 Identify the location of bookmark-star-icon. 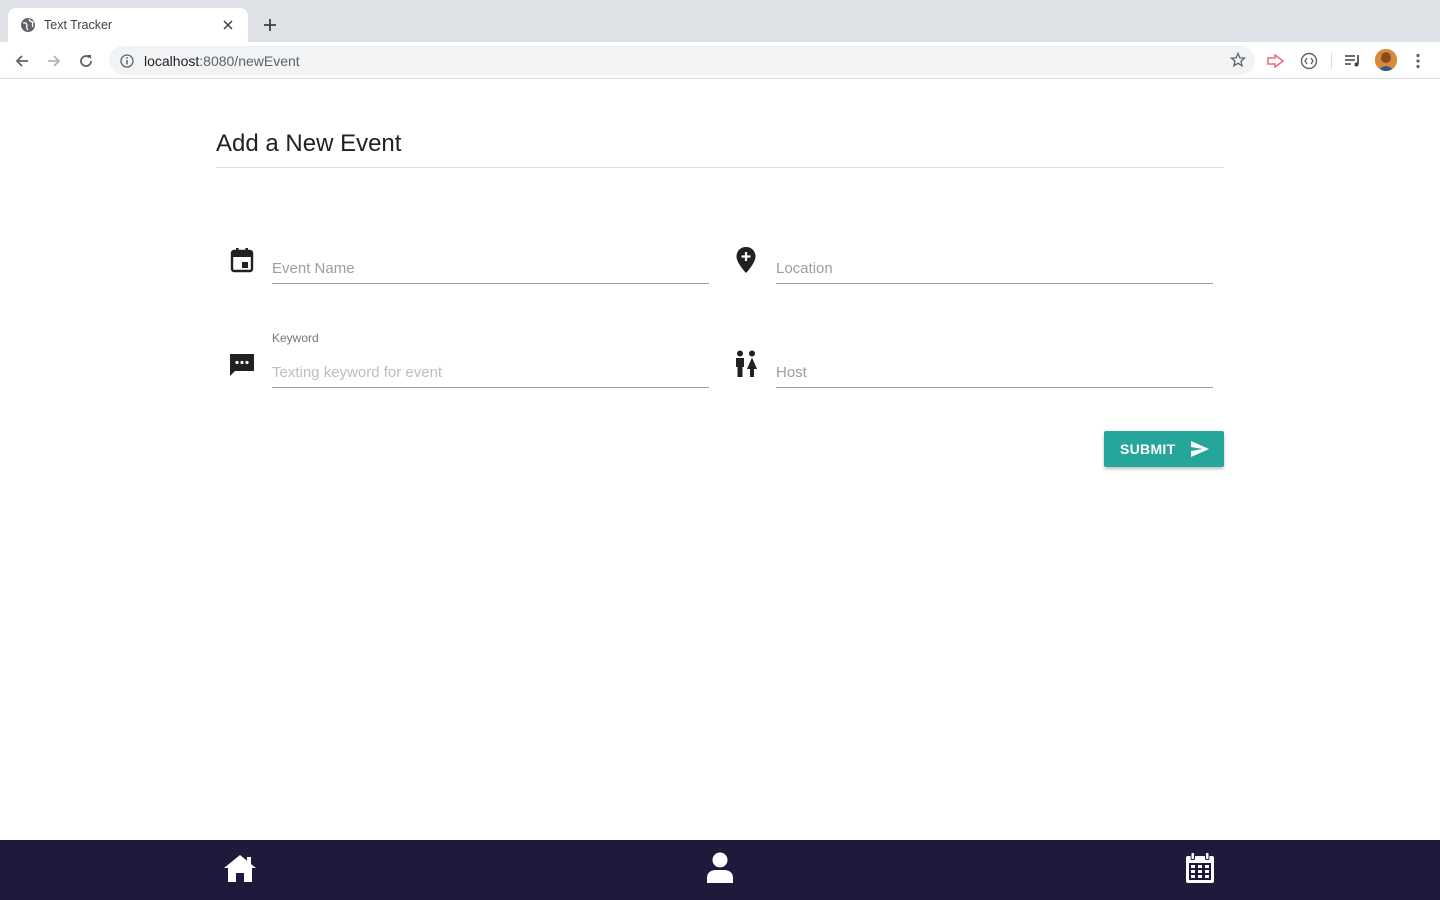
(1238, 60).